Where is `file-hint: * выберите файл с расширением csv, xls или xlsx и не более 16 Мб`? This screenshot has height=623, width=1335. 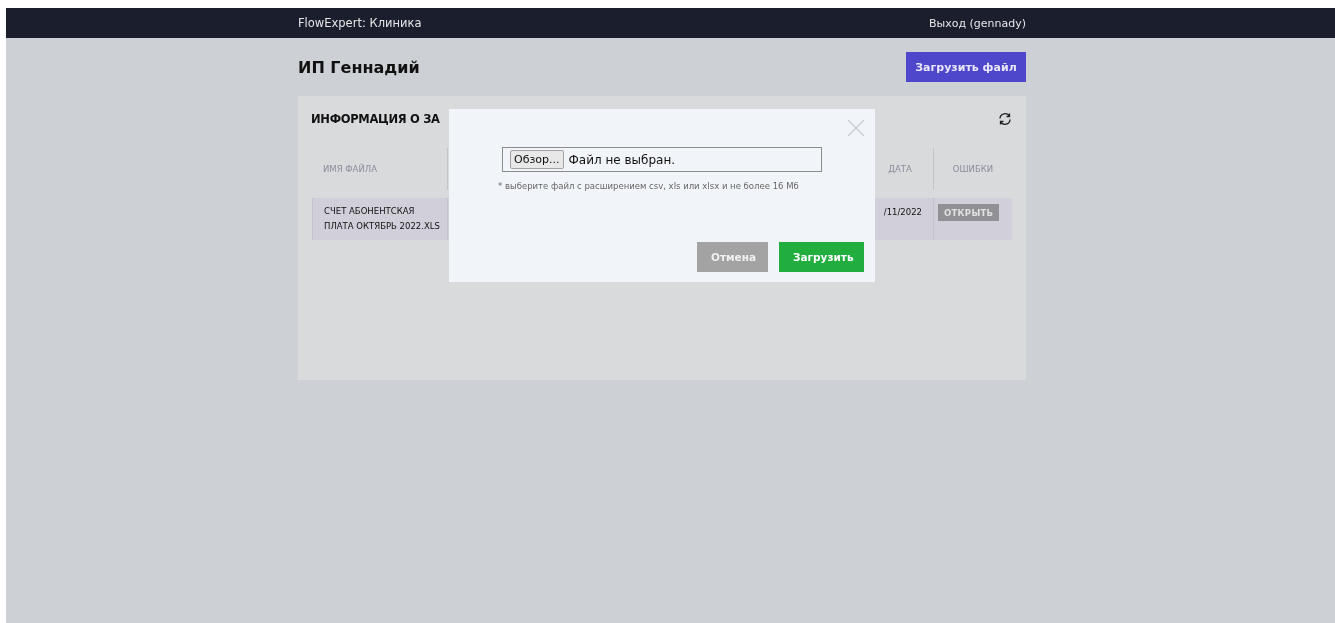 file-hint: * выберите файл с расширением csv, xls или xlsx и не более 16 Мб is located at coordinates (649, 186).